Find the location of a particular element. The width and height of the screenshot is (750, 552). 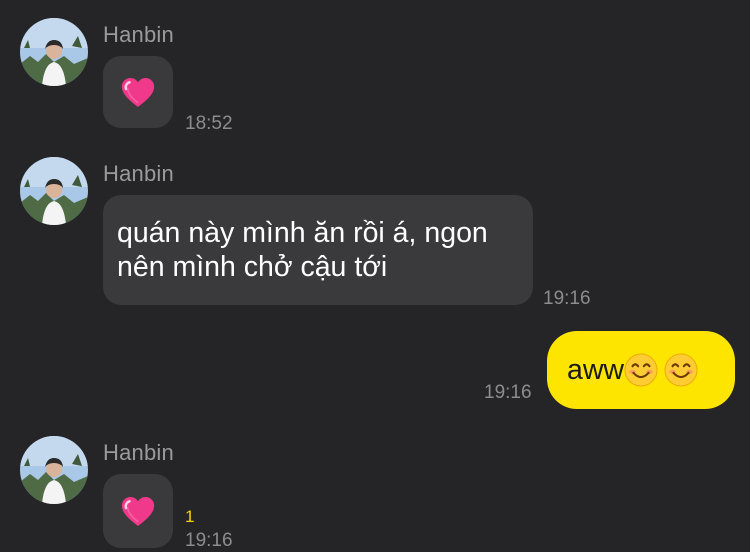

my-message-bubble: aww is located at coordinates (641, 370).